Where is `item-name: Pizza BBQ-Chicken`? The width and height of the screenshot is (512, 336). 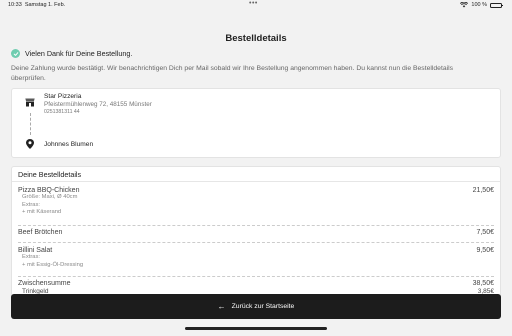 item-name: Pizza BBQ-Chicken is located at coordinates (49, 190).